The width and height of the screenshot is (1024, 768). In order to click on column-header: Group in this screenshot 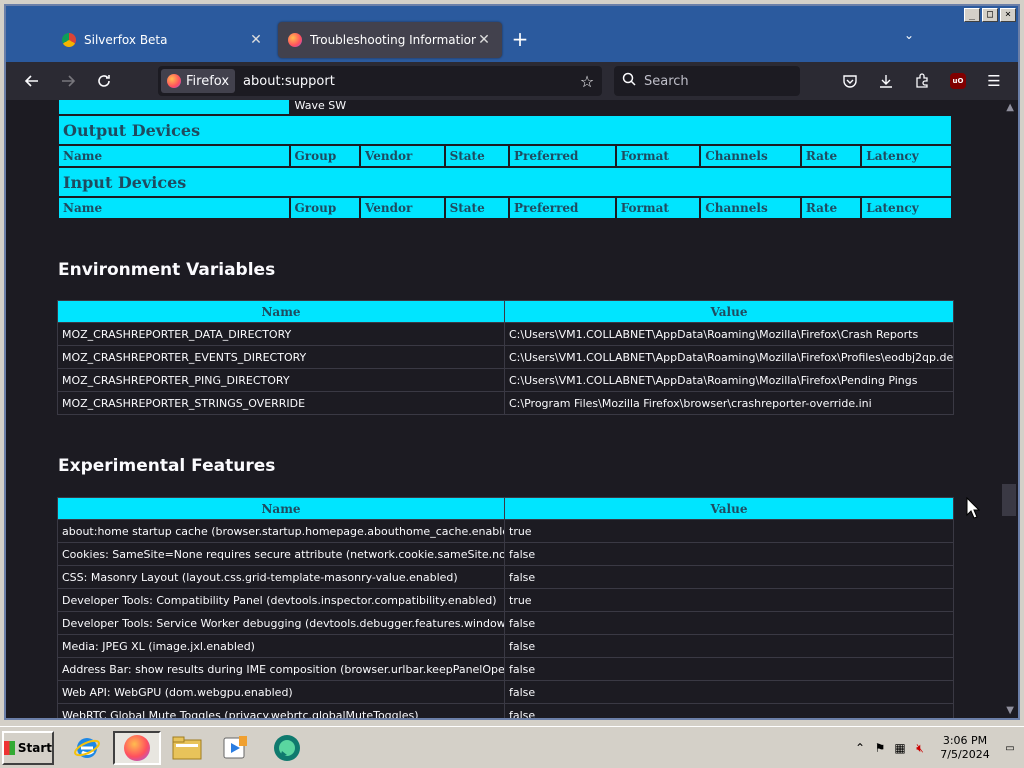, I will do `click(325, 208)`.